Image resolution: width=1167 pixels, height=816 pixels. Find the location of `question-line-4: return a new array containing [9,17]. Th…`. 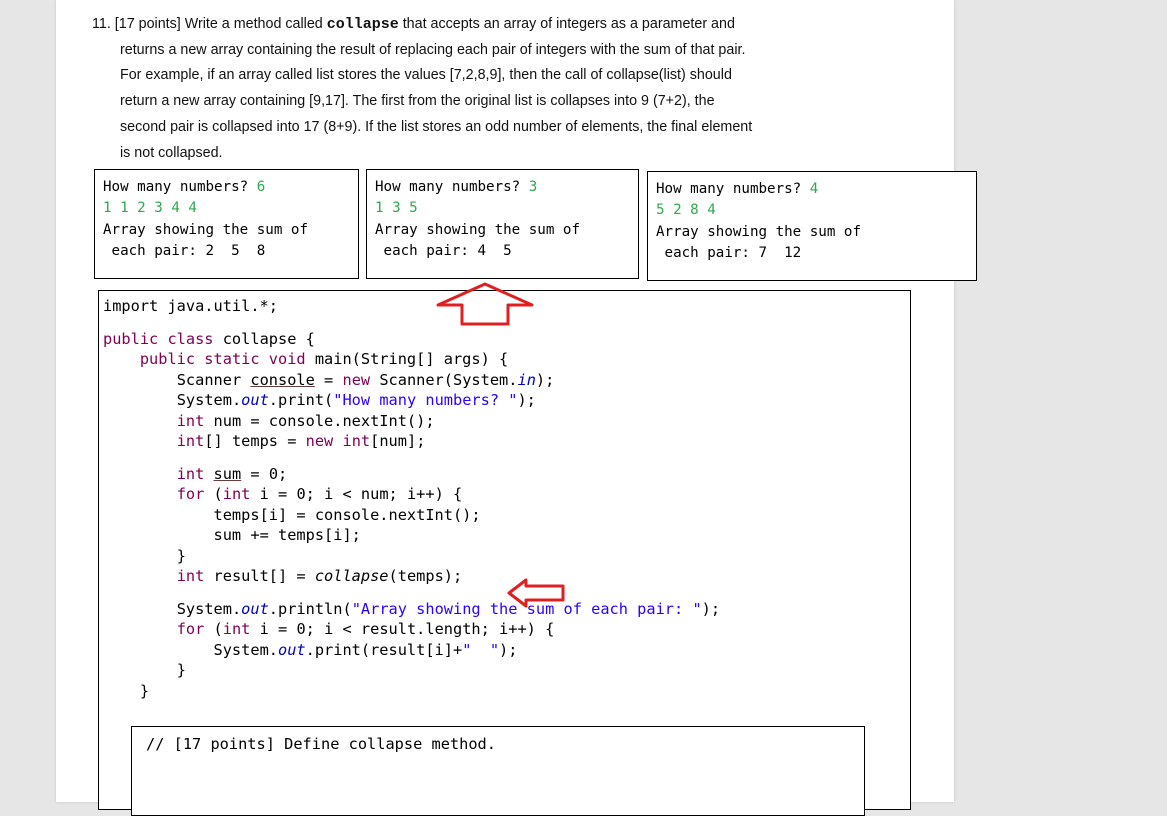

question-line-4: return a new array containing [9,17]. Th… is located at coordinates (417, 101).